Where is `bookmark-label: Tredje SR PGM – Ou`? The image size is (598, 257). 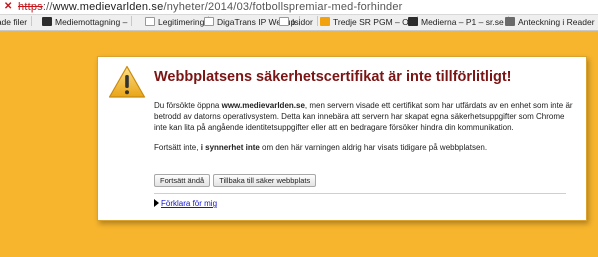
bookmark-label: Tredje SR PGM – Ou is located at coordinates (373, 22).